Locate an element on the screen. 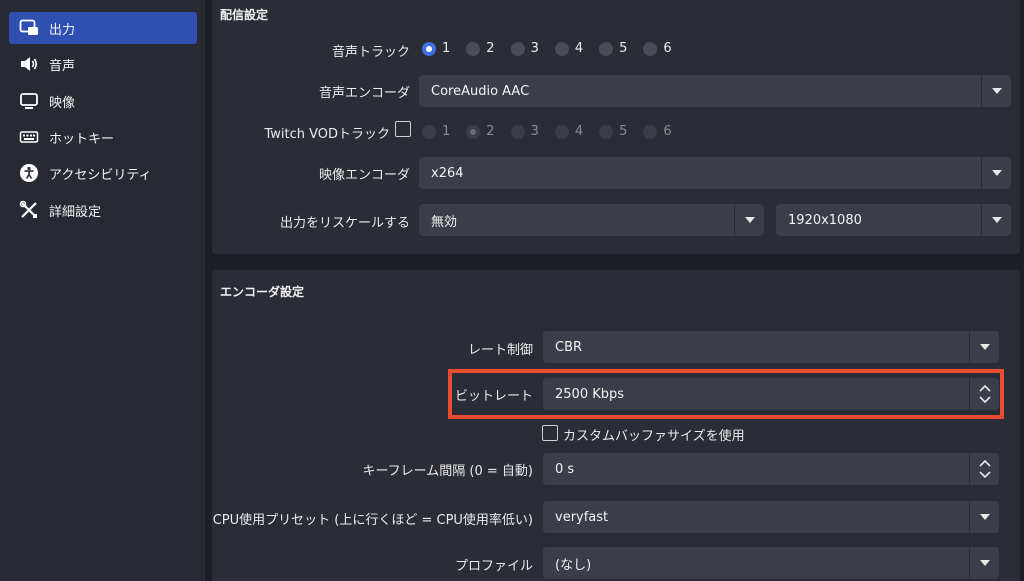 The width and height of the screenshot is (1024, 581). audio-track-radio-4: 4 is located at coordinates (569, 48).